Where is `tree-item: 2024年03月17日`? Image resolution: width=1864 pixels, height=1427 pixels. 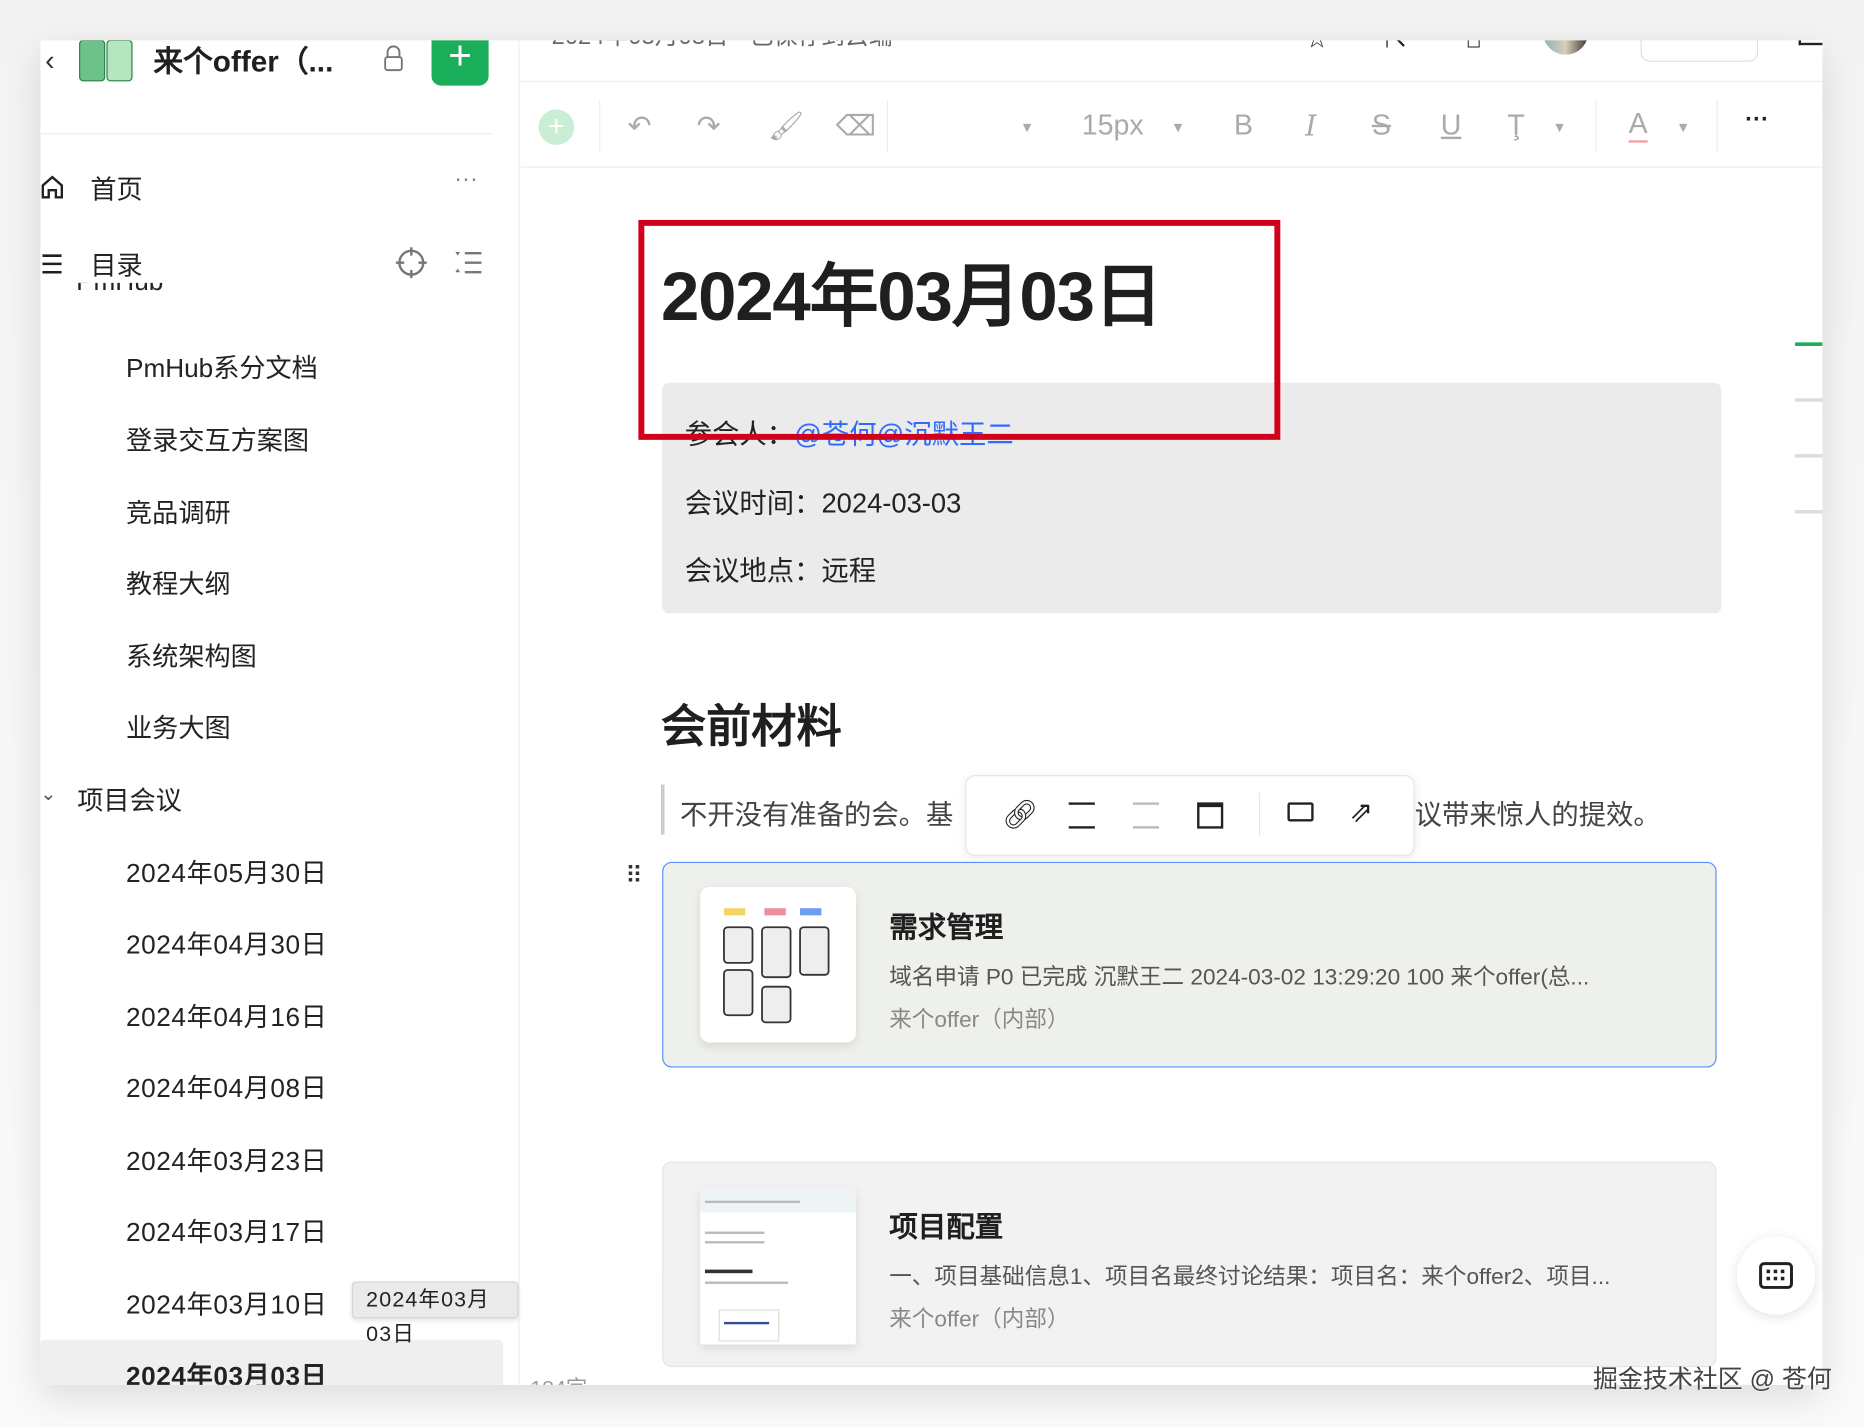 tree-item: 2024年03月17日 is located at coordinates (226, 1230).